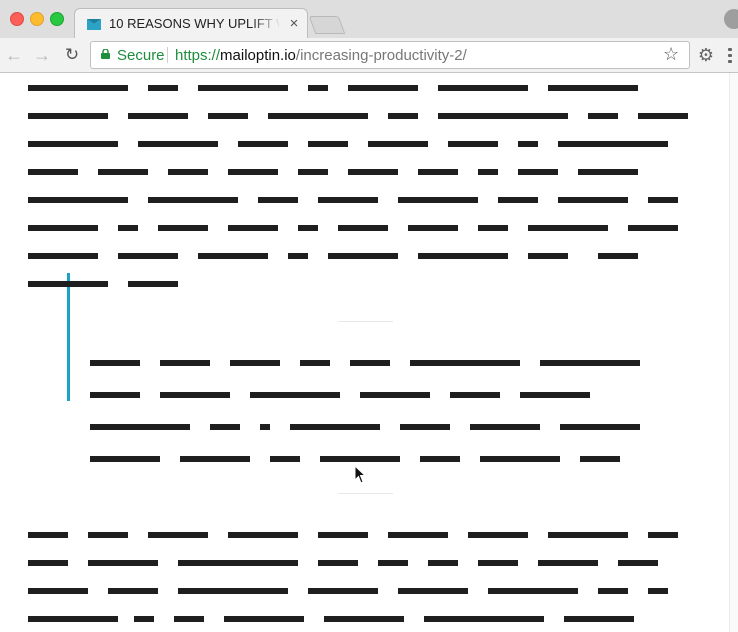  Describe the element at coordinates (72, 55) in the screenshot. I see `reload-icon: ↻` at that location.